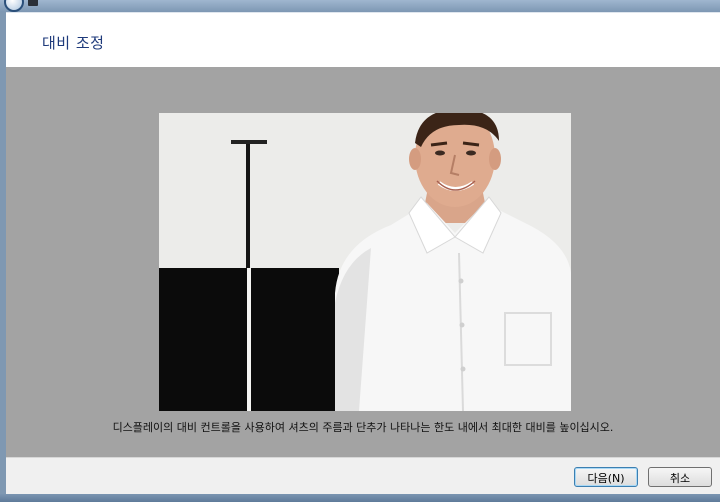 The width and height of the screenshot is (720, 502). I want to click on taskbar-strip, so click(360, 498).